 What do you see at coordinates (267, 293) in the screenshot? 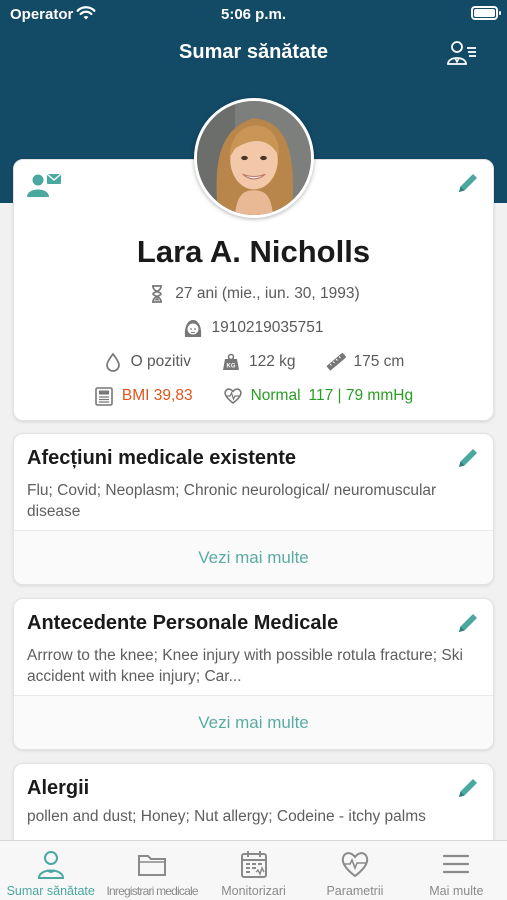
I see `age-text: 27 ani (mie., iun. 30, 1993)` at bounding box center [267, 293].